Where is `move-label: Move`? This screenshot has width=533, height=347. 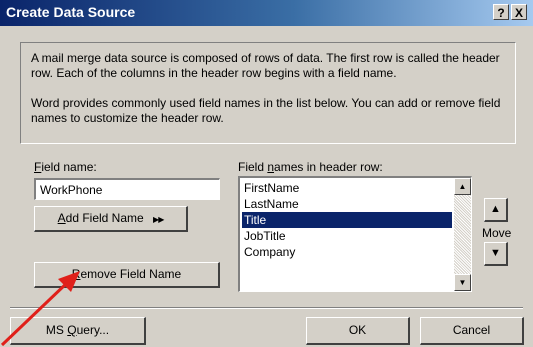
move-label: Move is located at coordinates (497, 233).